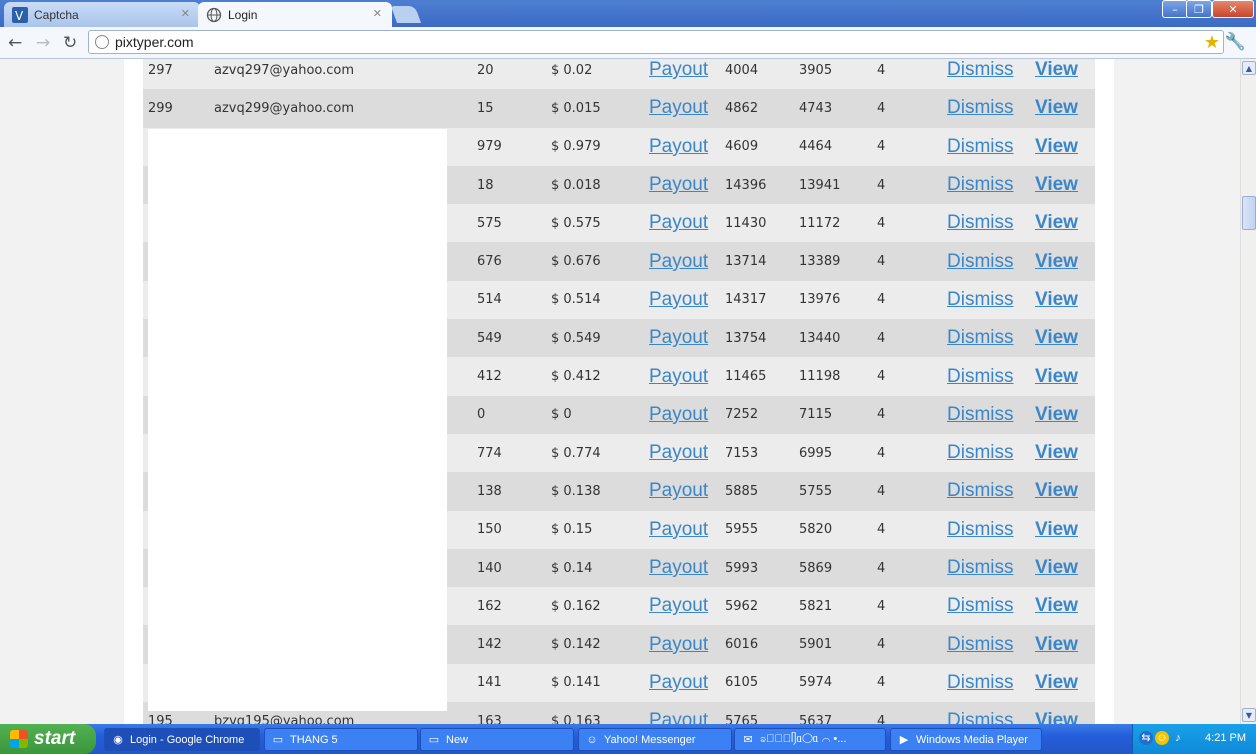 Image resolution: width=1256 pixels, height=754 pixels. What do you see at coordinates (295, 14) in the screenshot?
I see `tab-login: Login ✕` at bounding box center [295, 14].